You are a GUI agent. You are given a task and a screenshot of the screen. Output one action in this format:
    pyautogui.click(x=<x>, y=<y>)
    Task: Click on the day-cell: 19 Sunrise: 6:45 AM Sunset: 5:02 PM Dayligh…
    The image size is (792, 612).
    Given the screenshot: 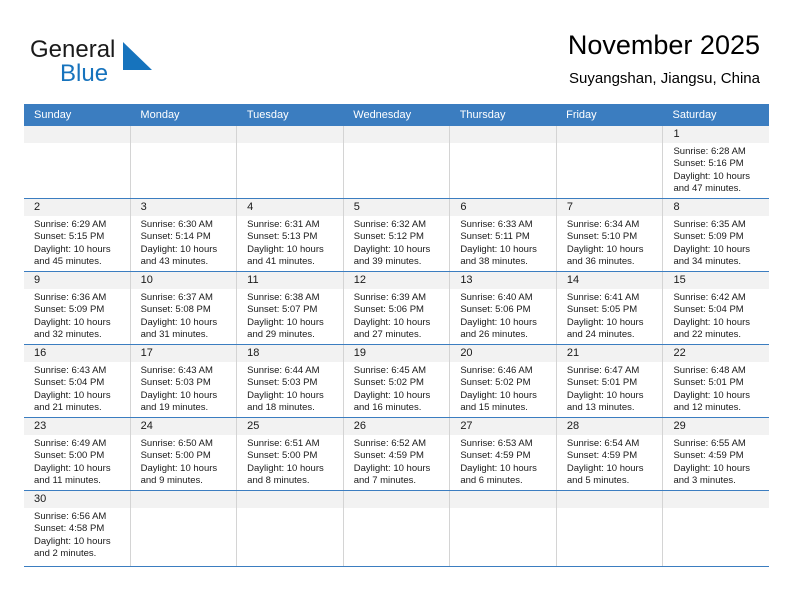 What is the action you would take?
    pyautogui.click(x=397, y=381)
    